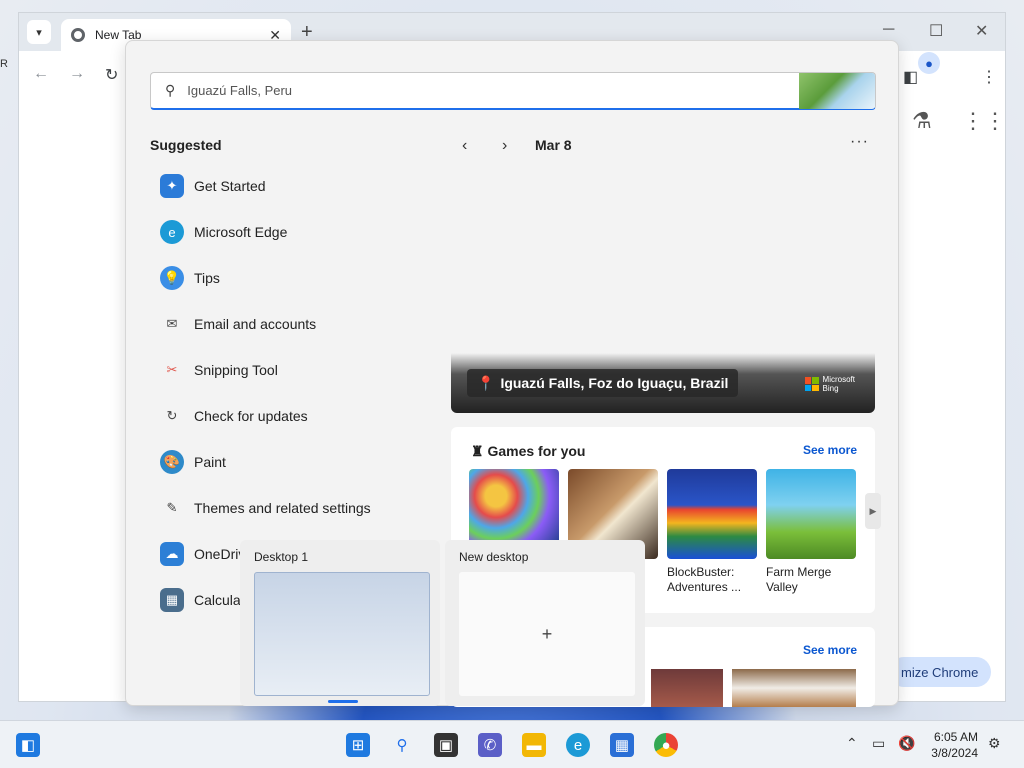 Image resolution: width=1024 pixels, height=768 pixels. I want to click on side-panel-icon: ◧, so click(910, 77).